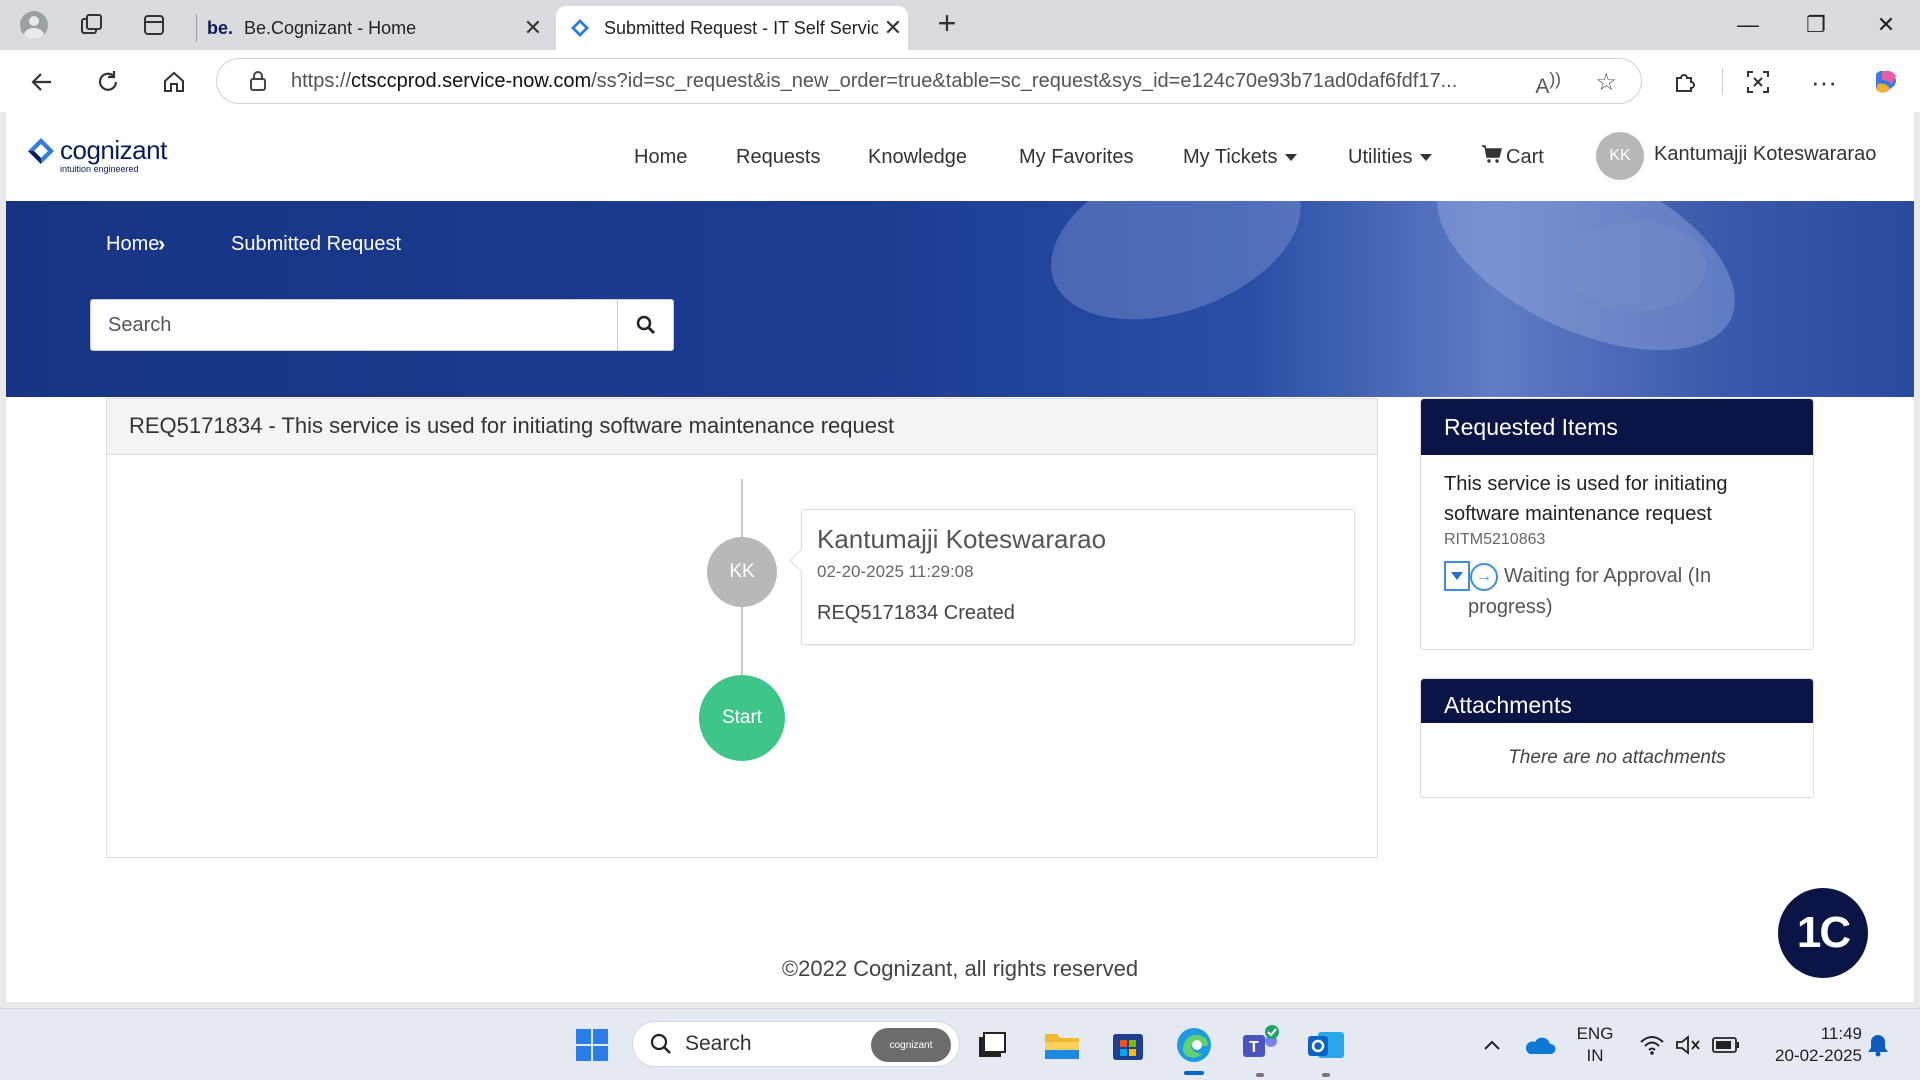  Describe the element at coordinates (742, 718) in the screenshot. I see `timeline-start-node: Start` at that location.